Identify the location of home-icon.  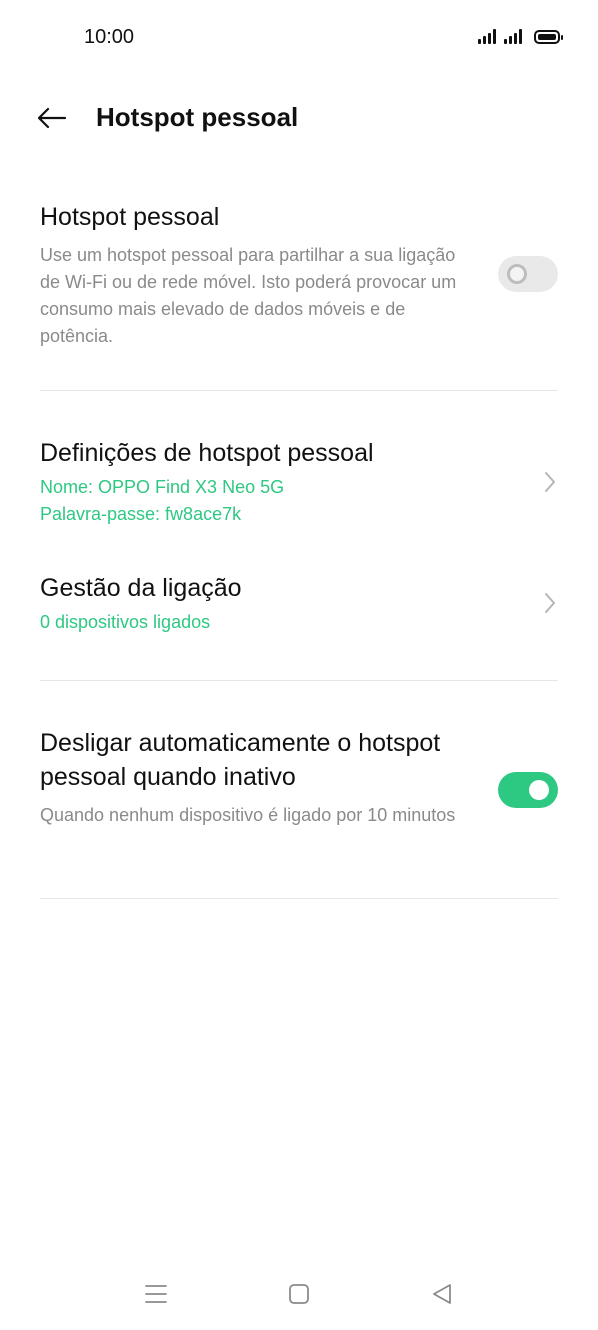
(299, 1294).